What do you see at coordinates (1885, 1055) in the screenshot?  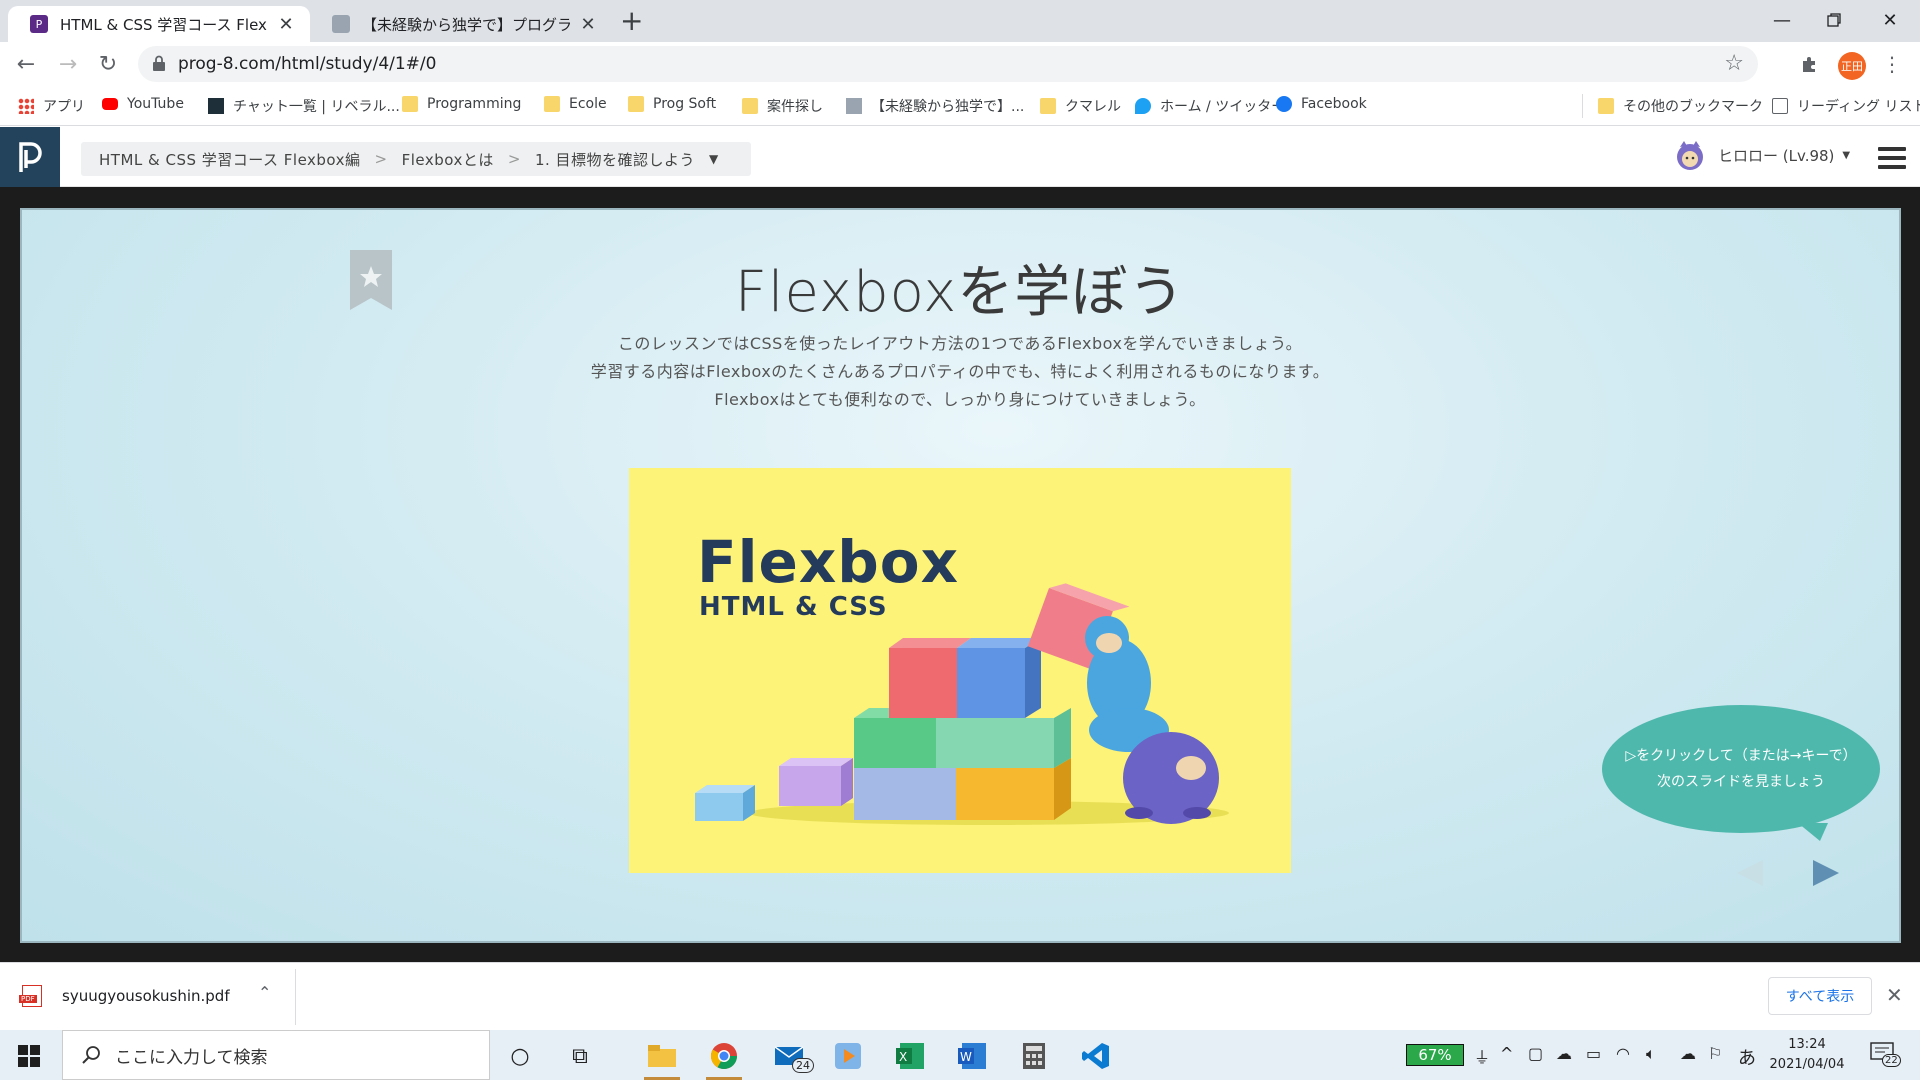 I see `notification-center-icon: 22` at bounding box center [1885, 1055].